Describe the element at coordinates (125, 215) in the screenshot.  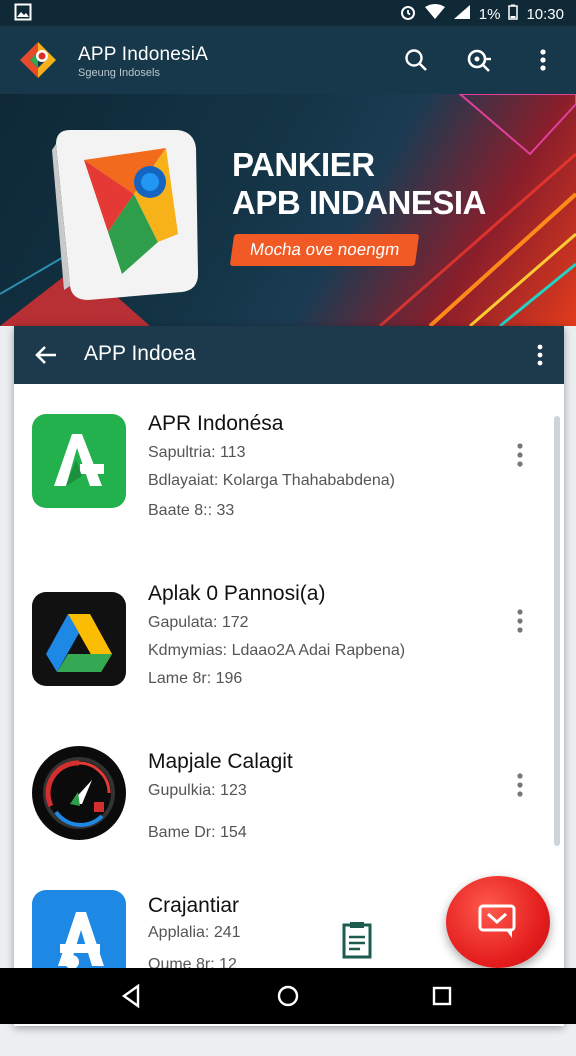
I see `hero-app-tile-icon` at that location.